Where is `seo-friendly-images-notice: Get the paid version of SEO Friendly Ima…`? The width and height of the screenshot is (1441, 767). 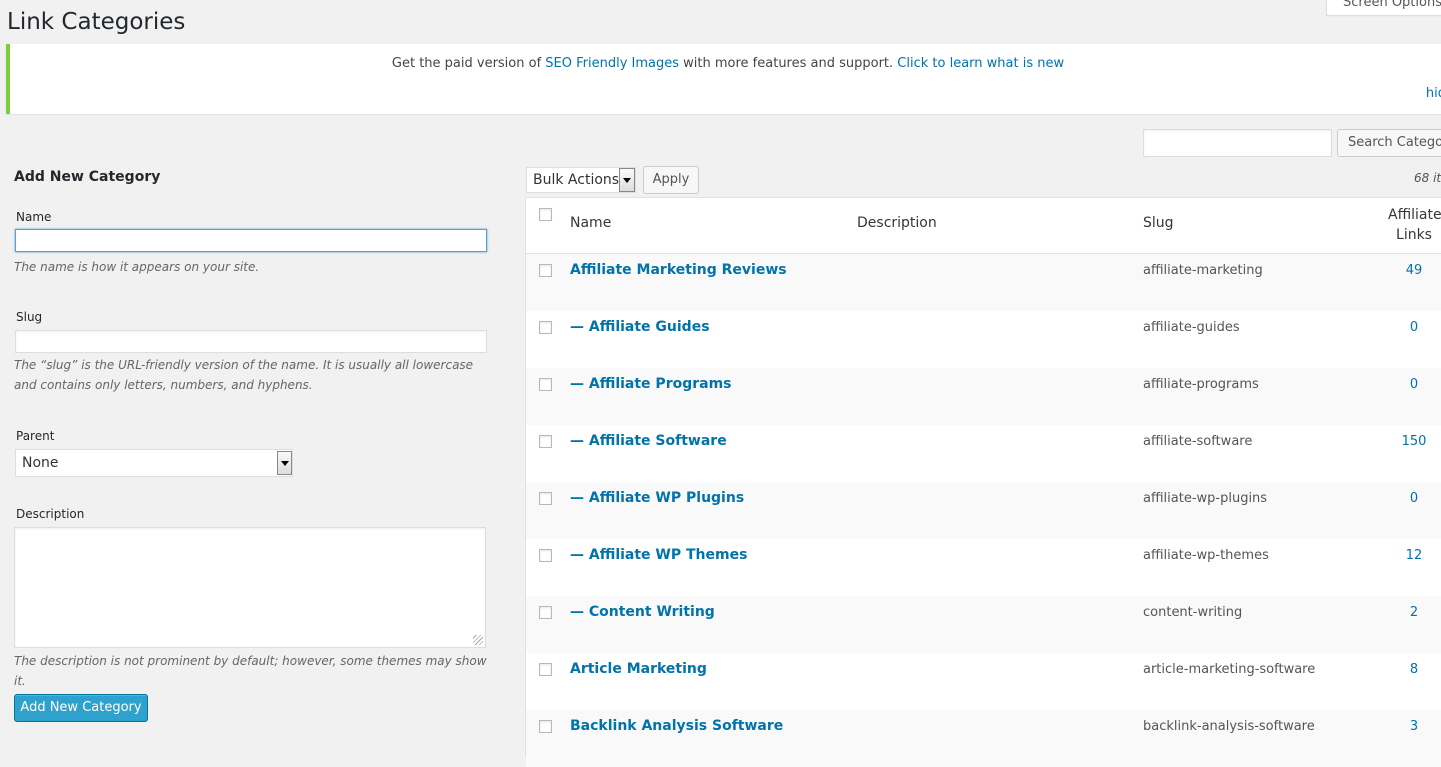 seo-friendly-images-notice: Get the paid version of SEO Friendly Ima… is located at coordinates (723, 79).